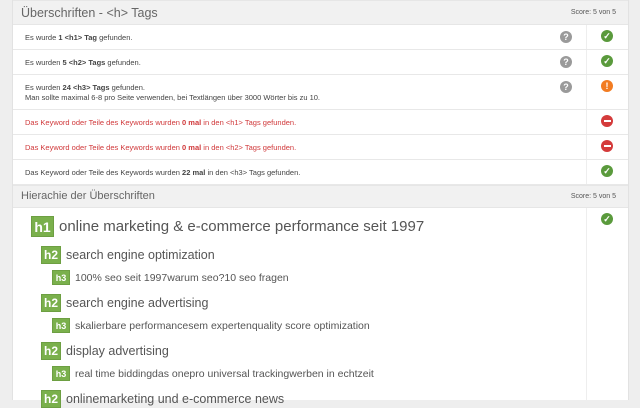 Image resolution: width=640 pixels, height=408 pixels. I want to click on heading-node-h2: h2 search engine optimization, so click(128, 255).